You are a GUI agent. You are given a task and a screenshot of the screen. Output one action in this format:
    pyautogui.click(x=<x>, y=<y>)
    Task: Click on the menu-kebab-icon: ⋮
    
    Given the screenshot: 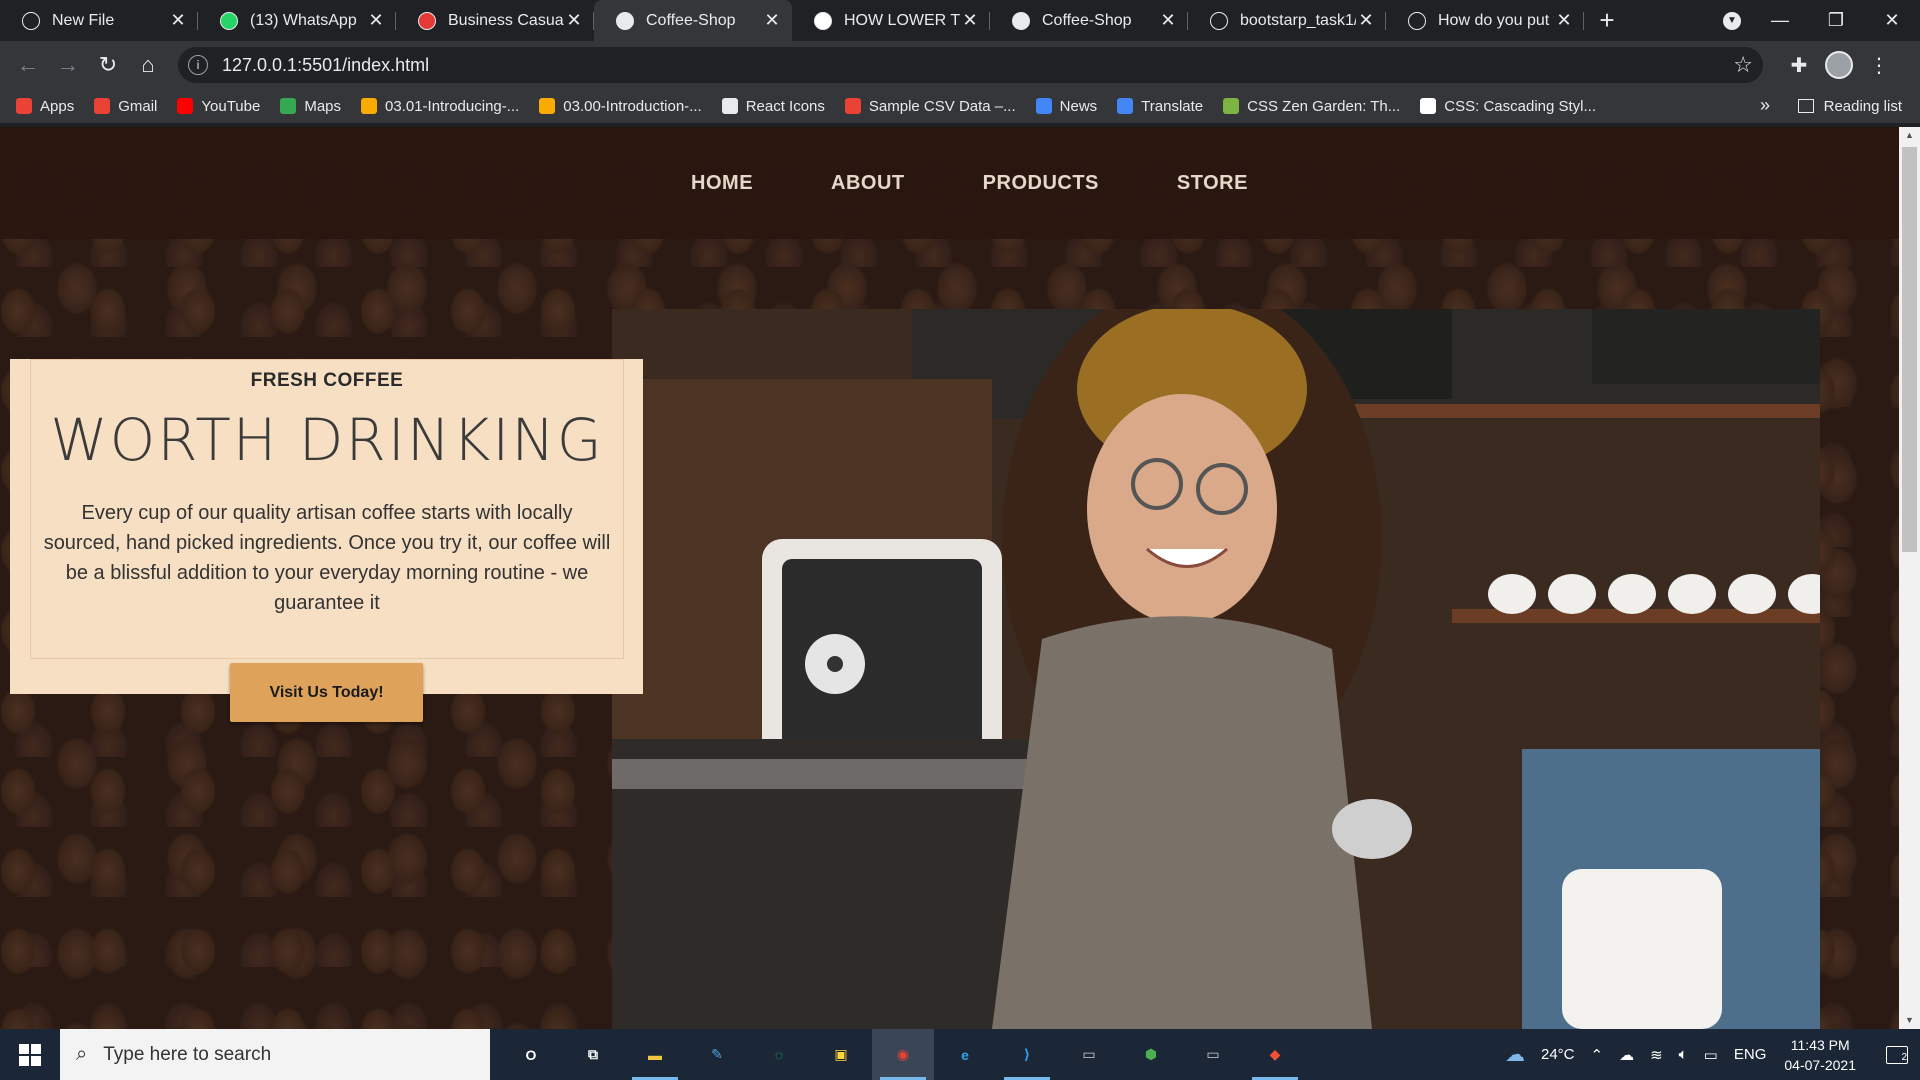 What is the action you would take?
    pyautogui.click(x=1879, y=65)
    